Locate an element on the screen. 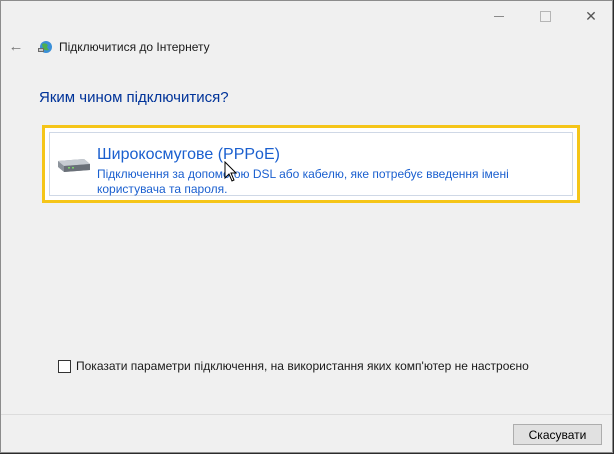 This screenshot has height=454, width=614. show-all-connections-checkbox is located at coordinates (64, 366).